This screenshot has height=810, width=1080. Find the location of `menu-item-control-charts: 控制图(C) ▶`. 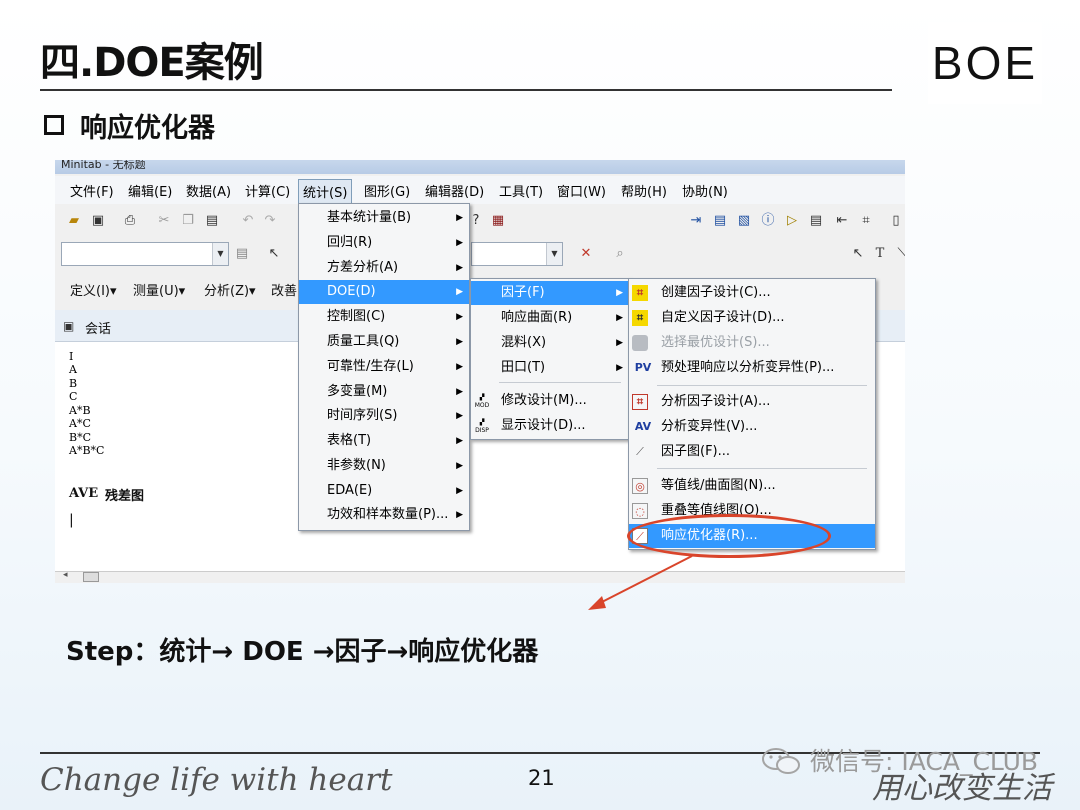

menu-item-control-charts: 控制图(C) ▶ is located at coordinates (384, 317).